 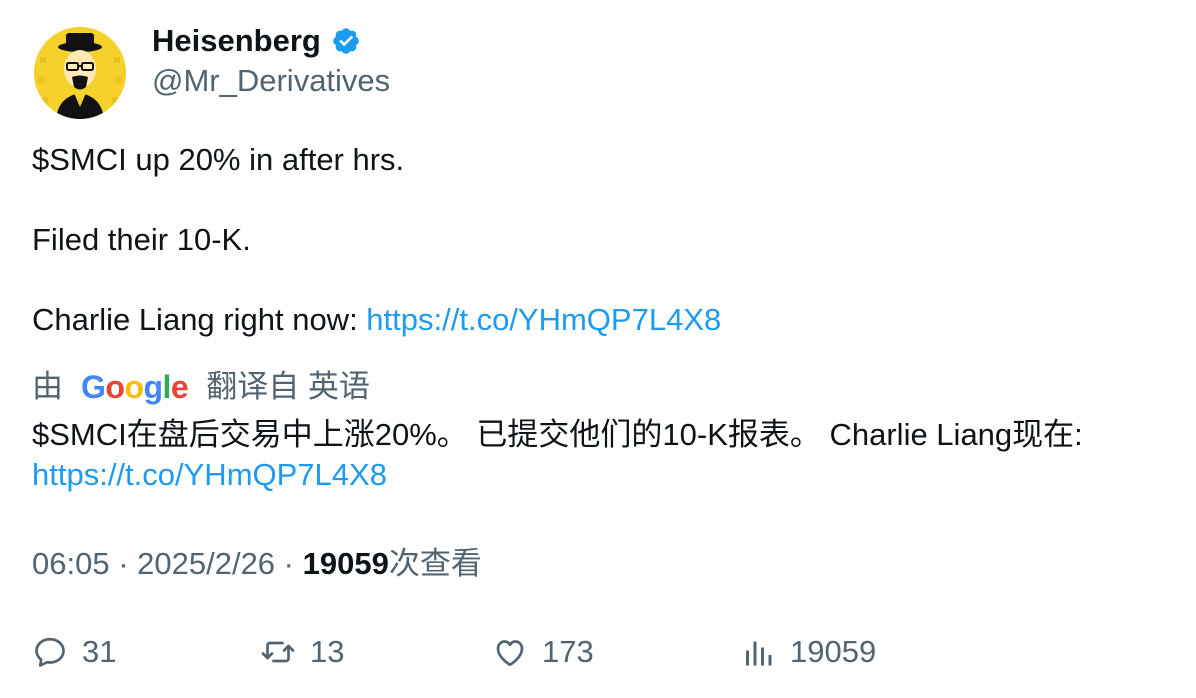 What do you see at coordinates (346, 41) in the screenshot?
I see `verified-badge-icon` at bounding box center [346, 41].